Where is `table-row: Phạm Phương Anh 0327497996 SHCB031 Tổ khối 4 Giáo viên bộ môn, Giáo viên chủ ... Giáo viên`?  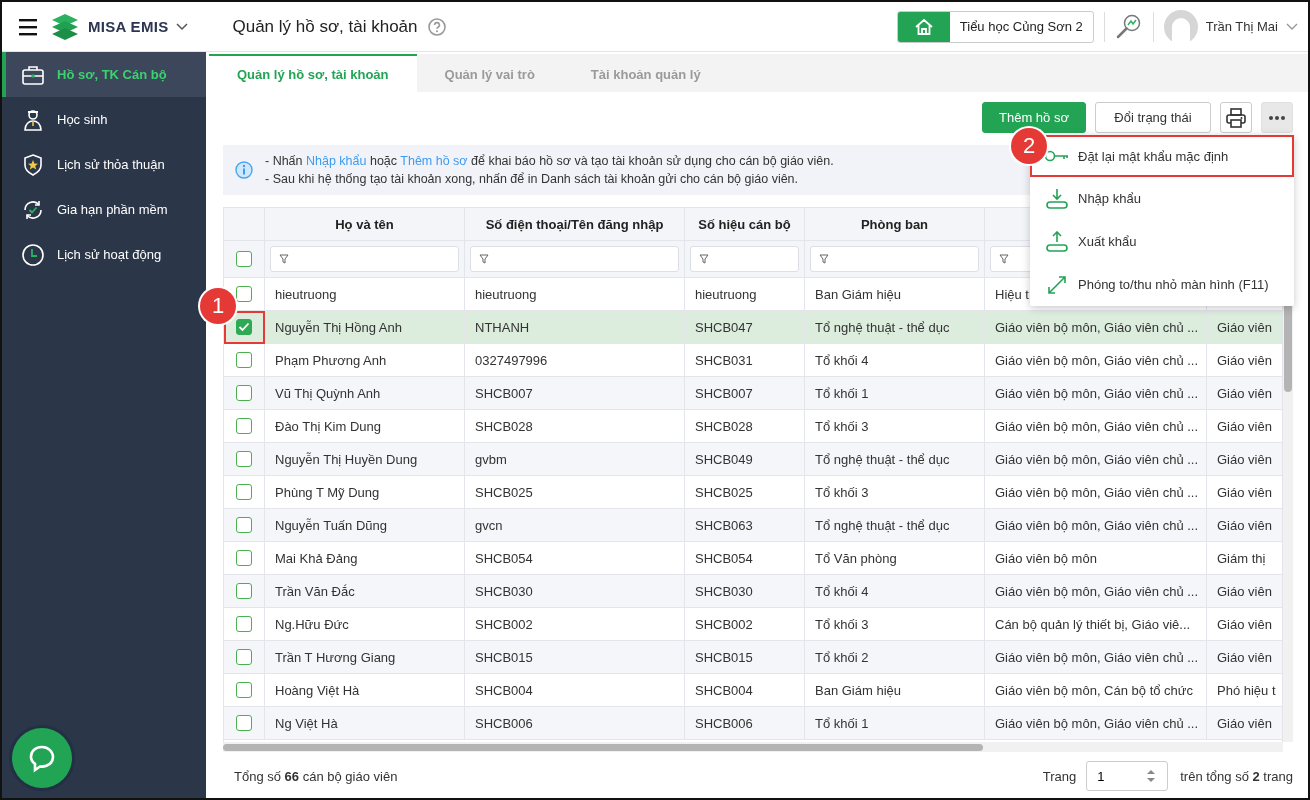
table-row: Phạm Phương Anh 0327497996 SHCB031 Tổ khối 4 Giáo viên bộ môn, Giáo viên chủ ... Giáo viên is located at coordinates (753, 360).